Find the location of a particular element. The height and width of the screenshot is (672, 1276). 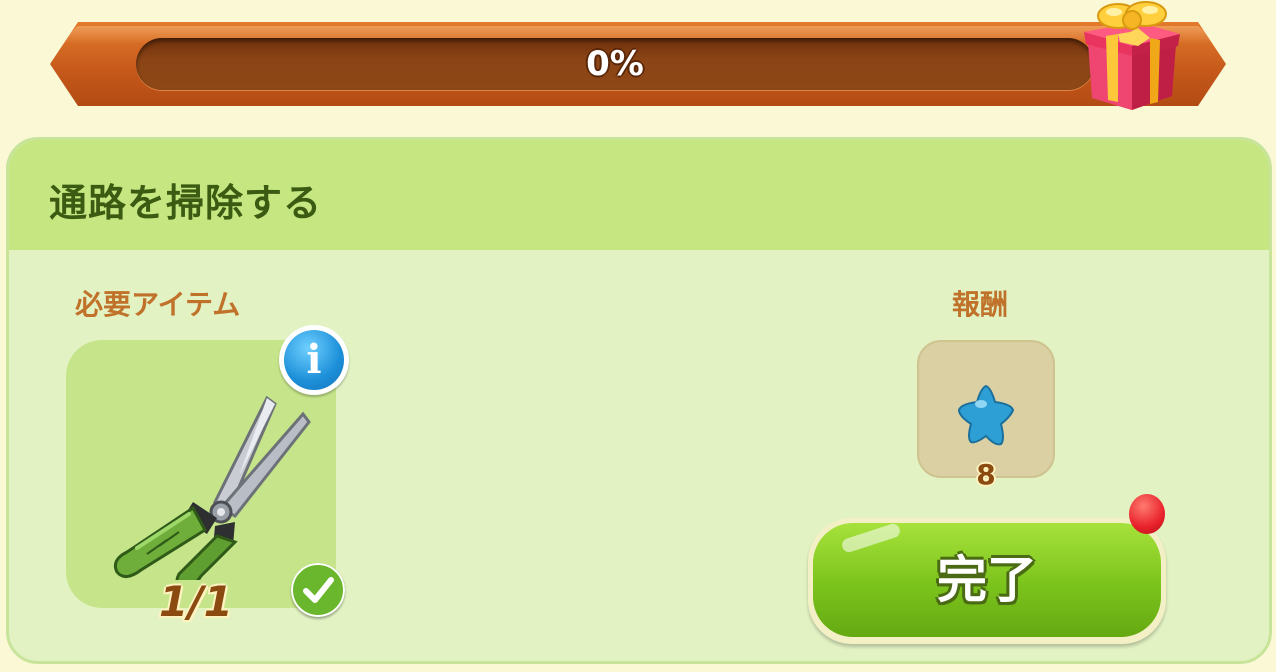

progress-bar: 0% is located at coordinates (615, 64).